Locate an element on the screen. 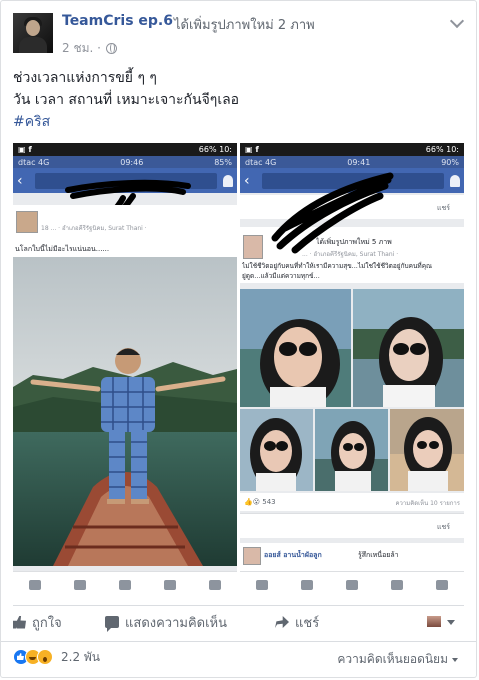 This screenshot has height=680, width=479. redaction-scribble is located at coordinates (332, 213).